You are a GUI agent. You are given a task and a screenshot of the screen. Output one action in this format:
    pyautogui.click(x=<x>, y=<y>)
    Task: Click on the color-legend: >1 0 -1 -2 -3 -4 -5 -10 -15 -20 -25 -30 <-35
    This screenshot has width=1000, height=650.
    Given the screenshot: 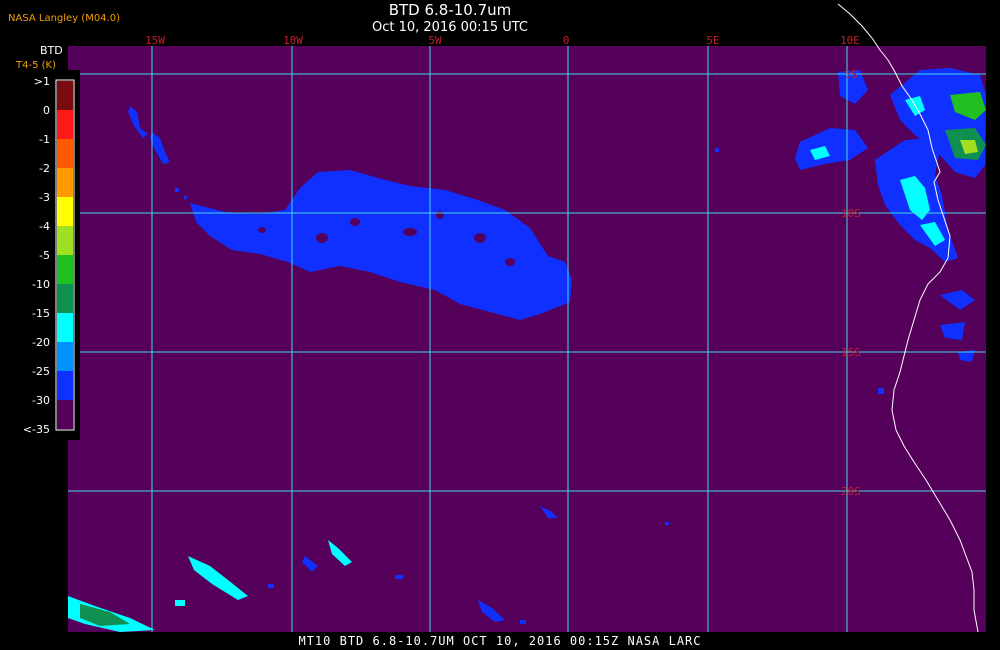 What is the action you would take?
    pyautogui.click(x=40, y=255)
    